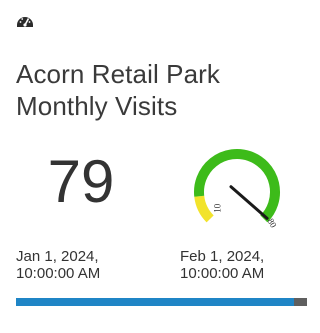 The image size is (320, 333). What do you see at coordinates (25, 22) in the screenshot?
I see `dashboard-gauge-icon` at bounding box center [25, 22].